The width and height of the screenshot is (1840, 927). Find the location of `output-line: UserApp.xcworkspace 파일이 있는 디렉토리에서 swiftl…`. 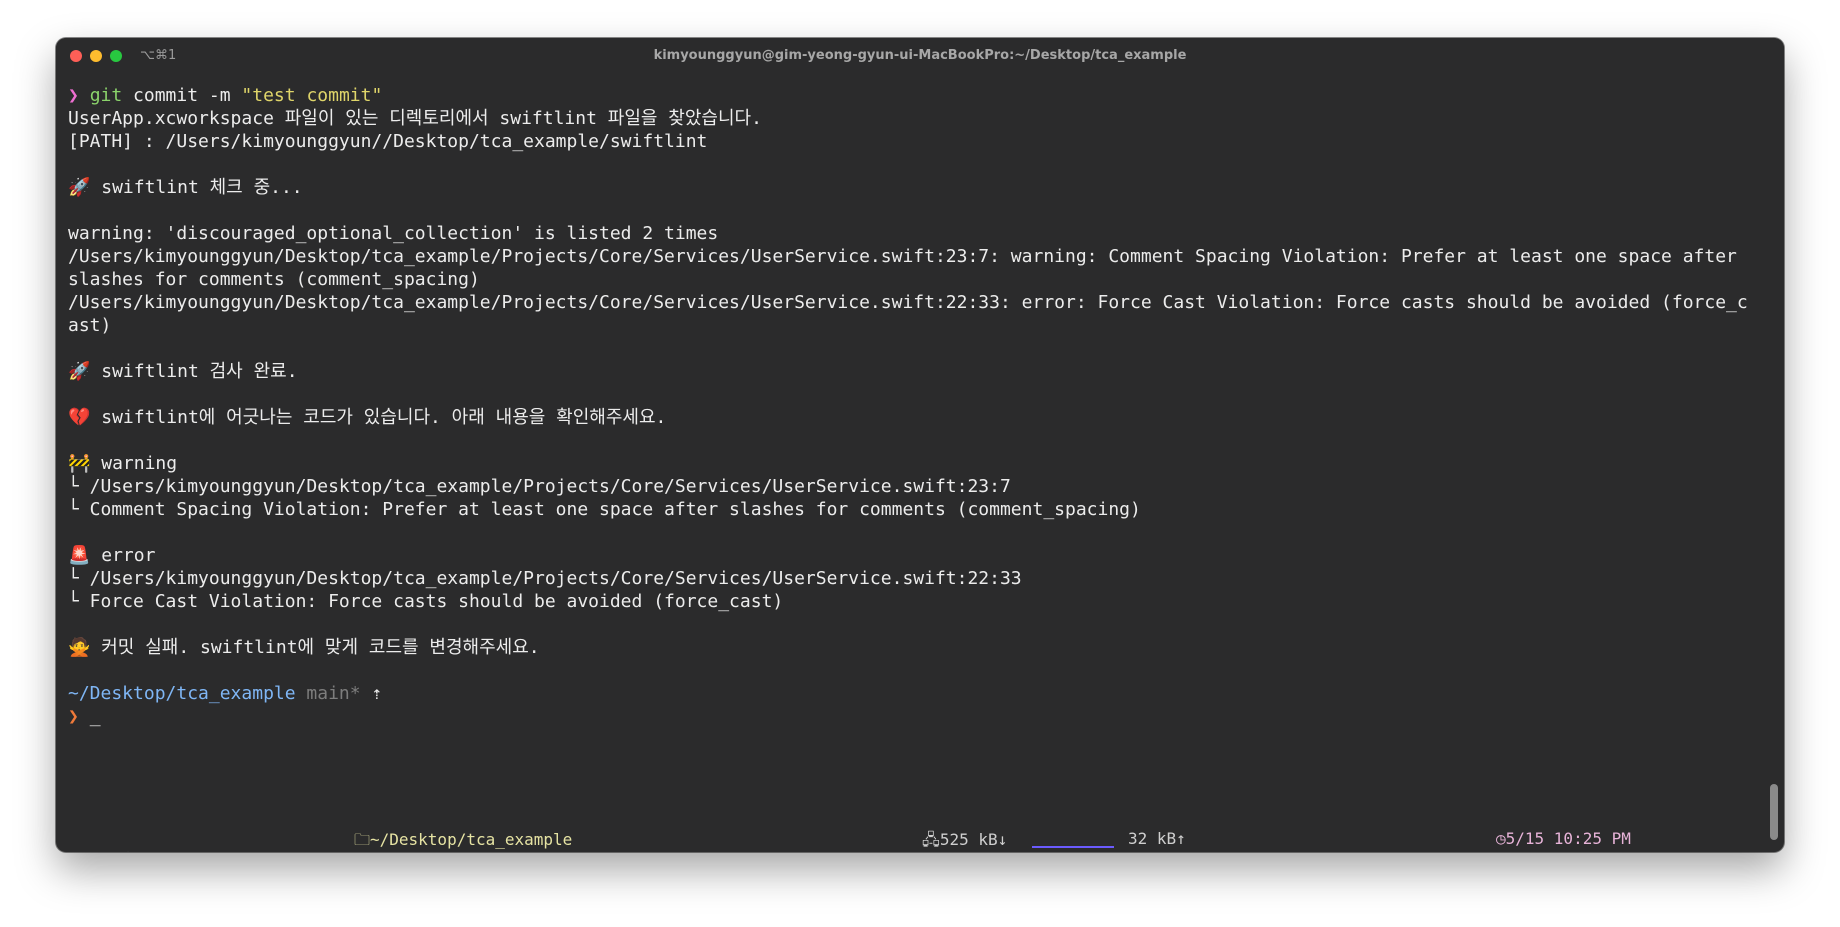

output-line: UserApp.xcworkspace 파일이 있는 디렉토리에서 swiftl… is located at coordinates (415, 118).